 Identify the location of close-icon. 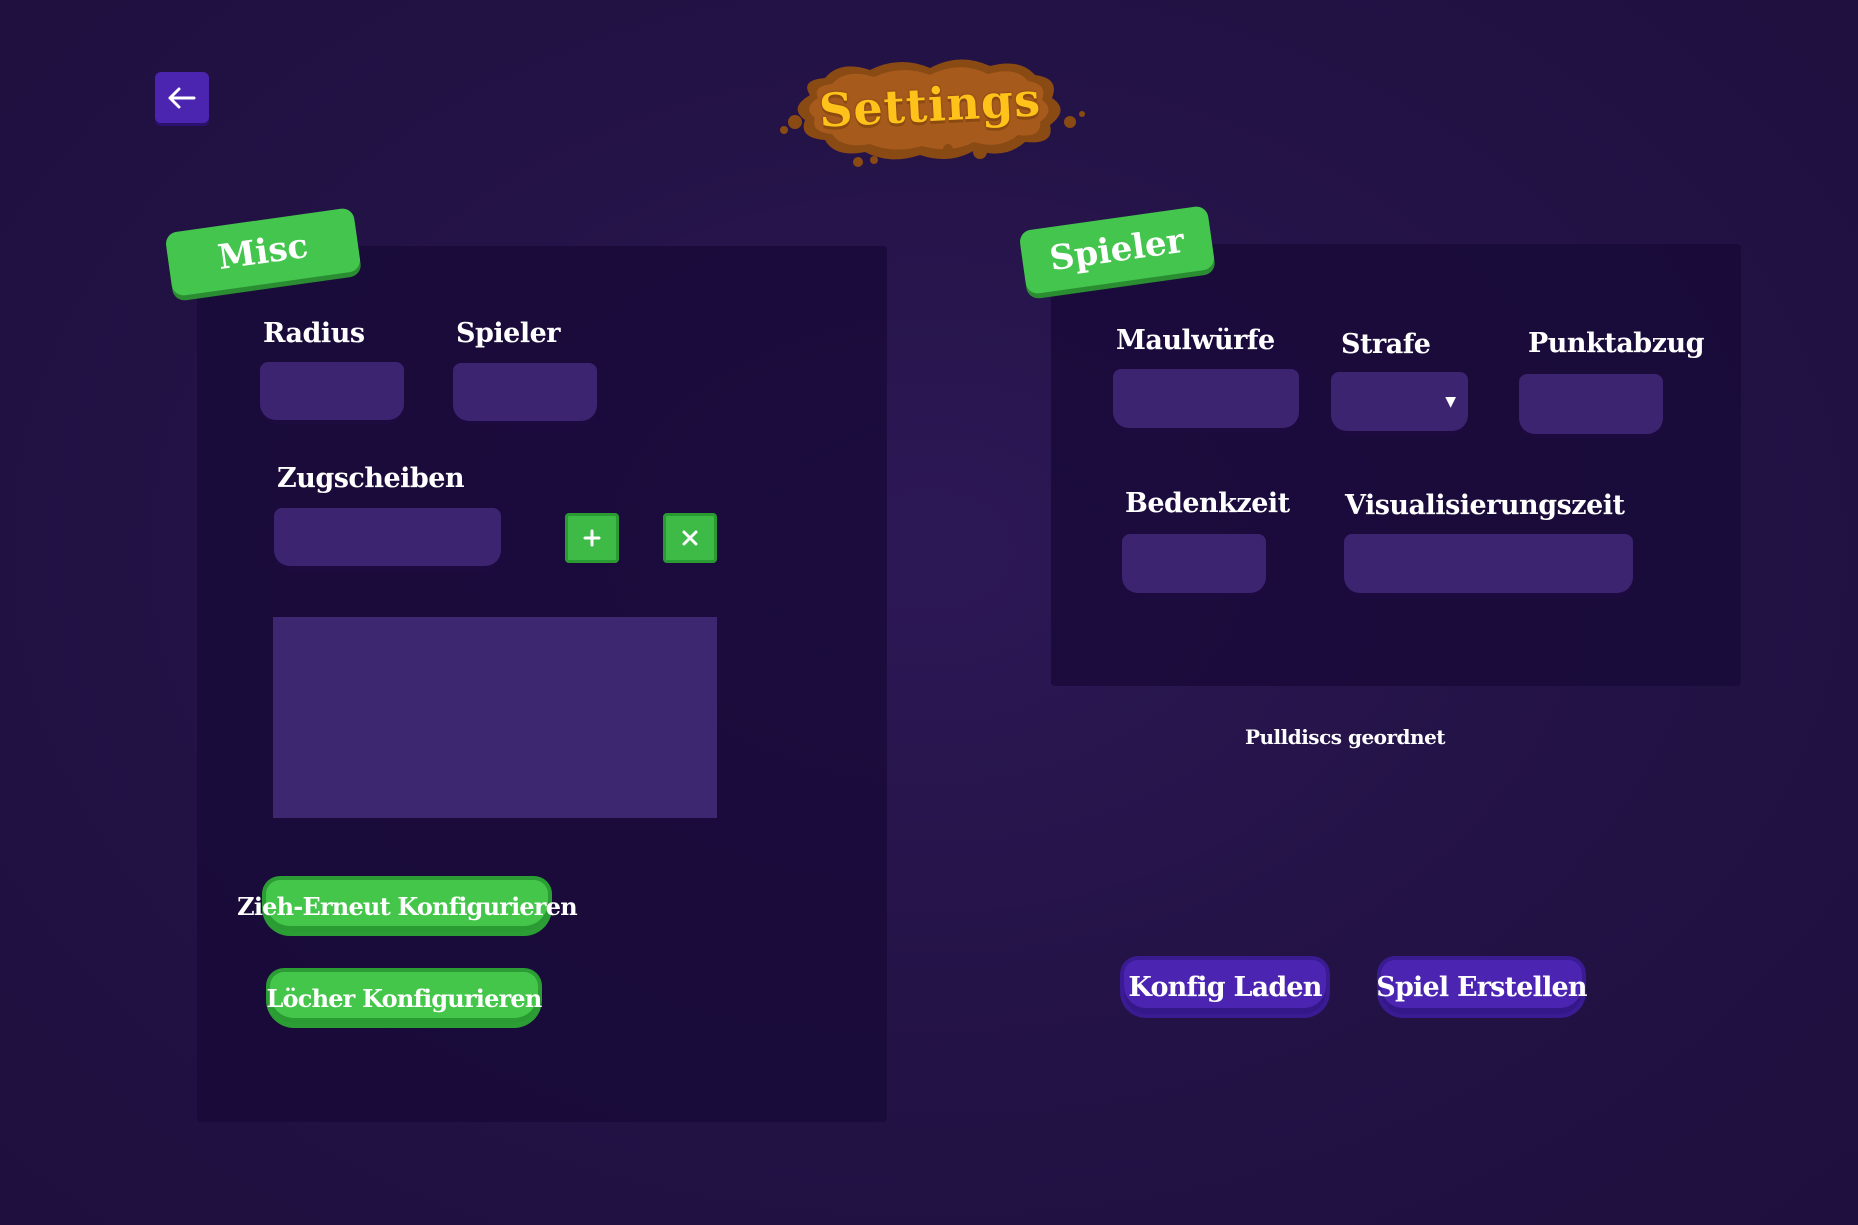
(690, 538).